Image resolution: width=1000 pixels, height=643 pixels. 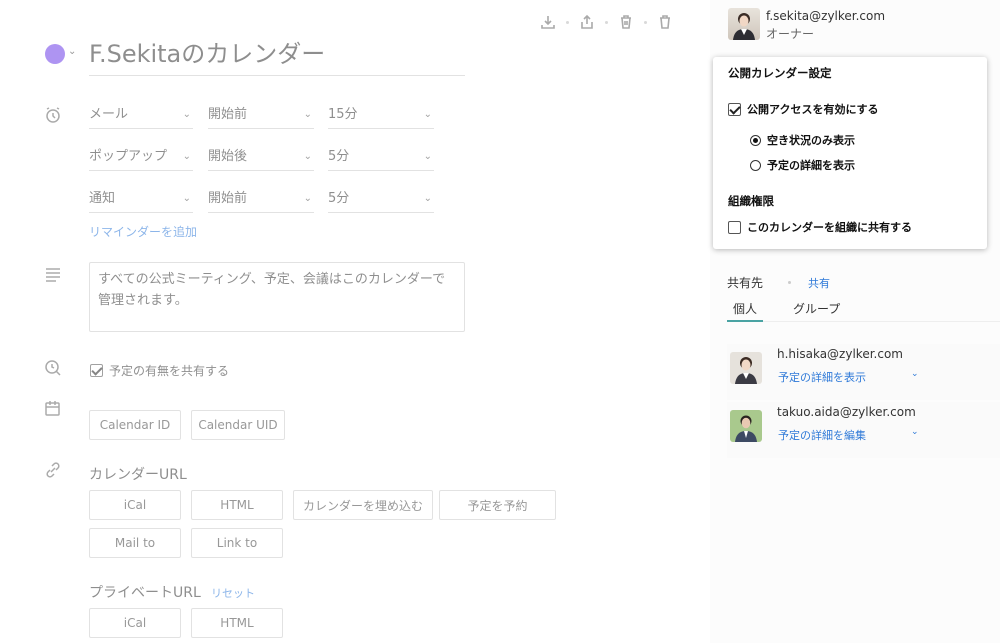 I want to click on shared-user-row: takuo.aida@zylker.com 予定の詳細を編集 ⌄, so click(x=863, y=430).